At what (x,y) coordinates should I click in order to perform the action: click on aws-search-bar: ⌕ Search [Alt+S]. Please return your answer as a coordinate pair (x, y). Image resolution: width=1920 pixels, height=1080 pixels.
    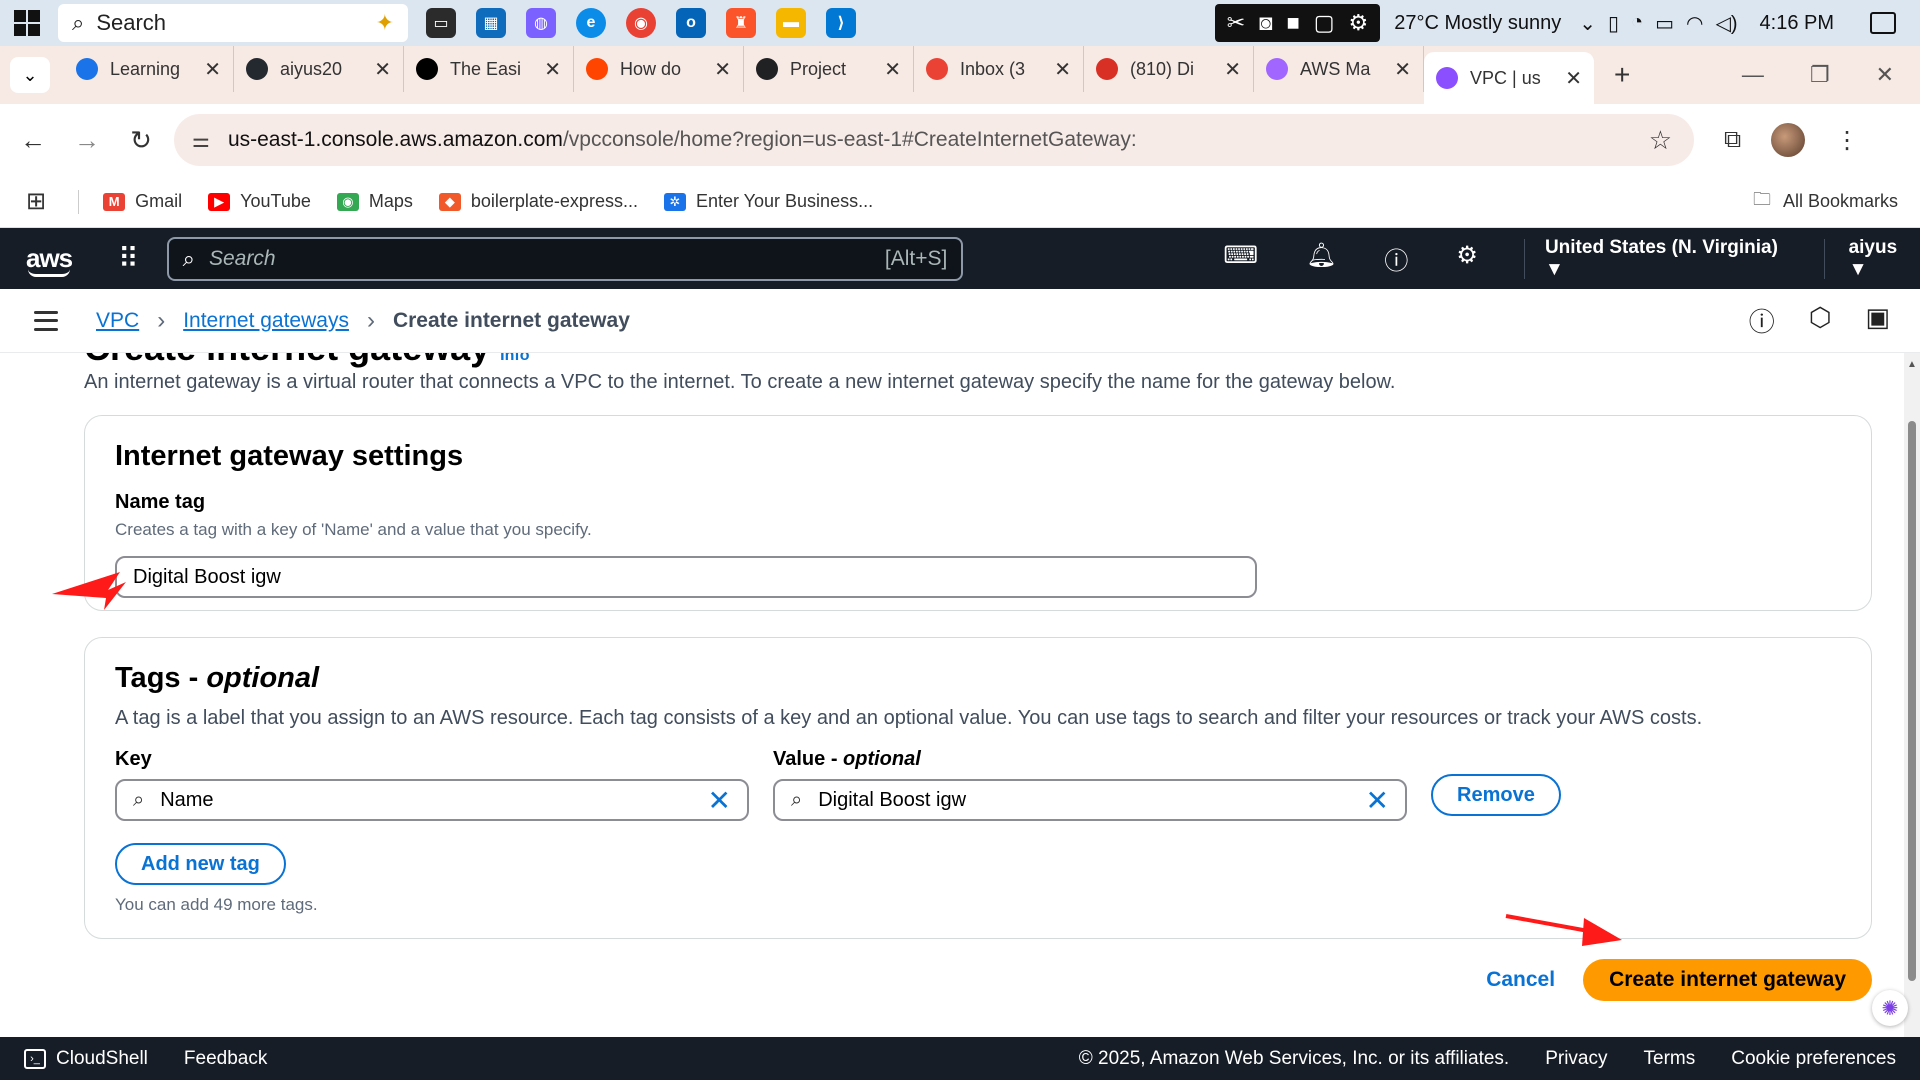
    Looking at the image, I should click on (565, 258).